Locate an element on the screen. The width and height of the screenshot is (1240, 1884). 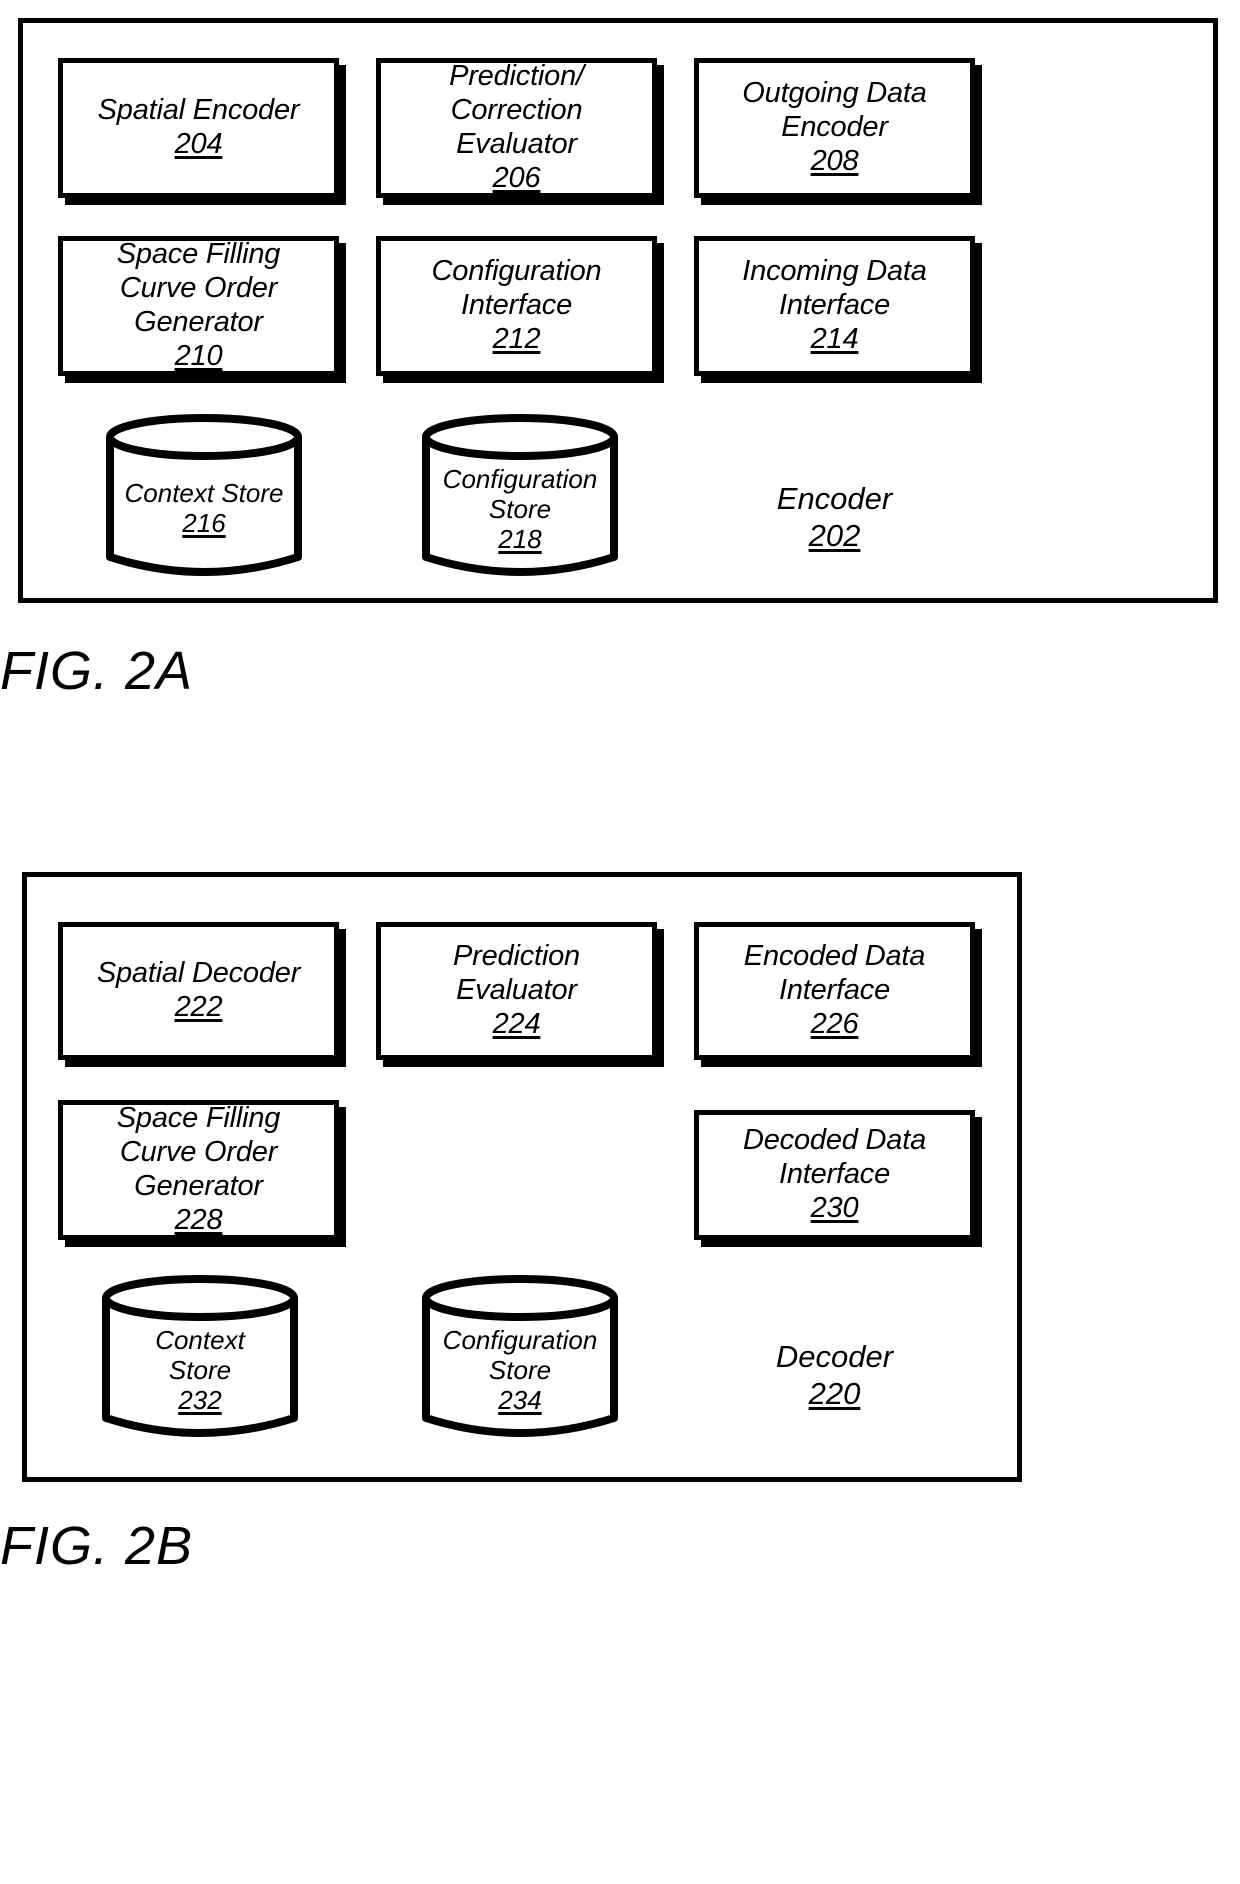
reference-numeral: 228 is located at coordinates (198, 1219).